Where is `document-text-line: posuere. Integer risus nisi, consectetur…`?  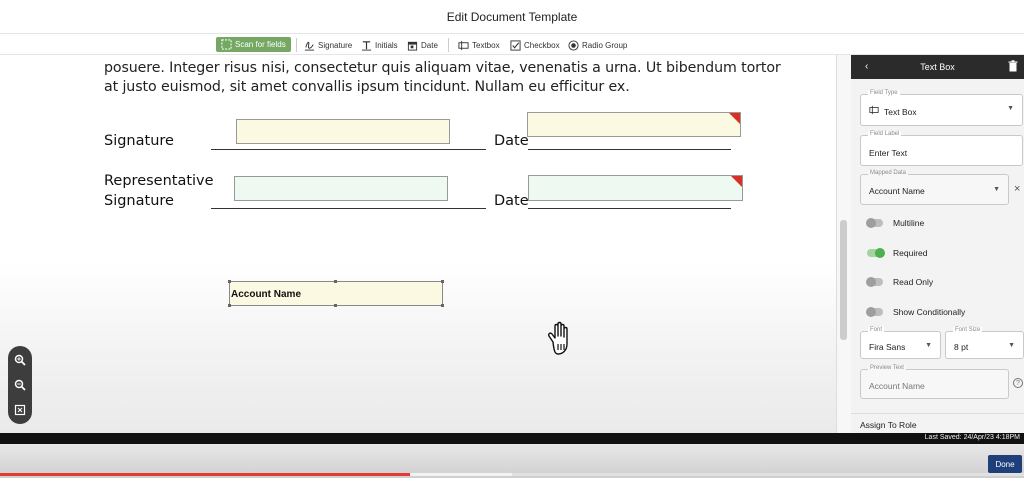
document-text-line: posuere. Integer risus nisi, consectetur… is located at coordinates (442, 68).